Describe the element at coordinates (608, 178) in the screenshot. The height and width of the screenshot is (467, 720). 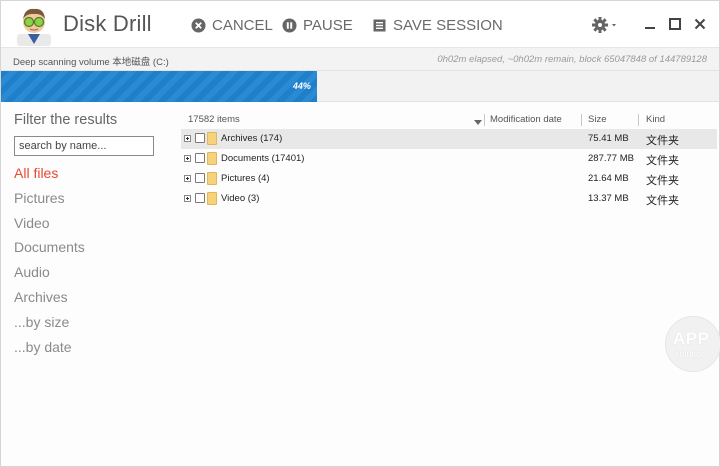
I see `row-size: 21.64 MB` at that location.